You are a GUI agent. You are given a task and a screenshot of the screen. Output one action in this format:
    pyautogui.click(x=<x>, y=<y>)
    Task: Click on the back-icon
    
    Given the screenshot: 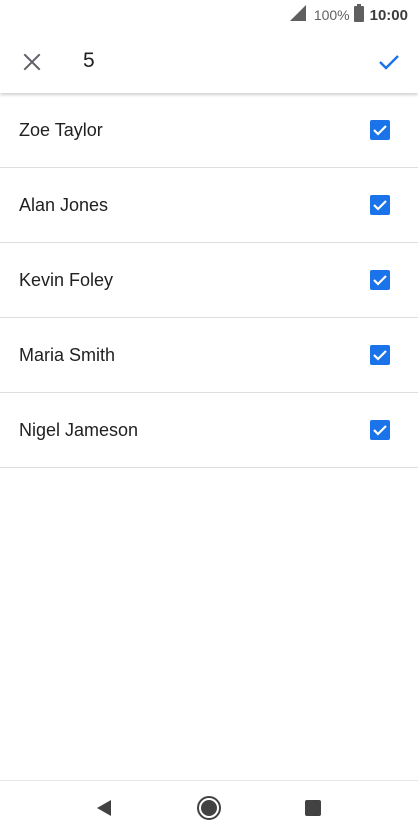 What is the action you would take?
    pyautogui.click(x=104, y=808)
    